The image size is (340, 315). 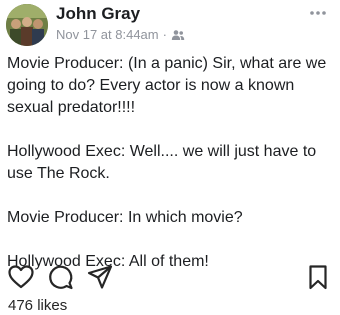 I want to click on friends-icon, so click(x=178, y=34).